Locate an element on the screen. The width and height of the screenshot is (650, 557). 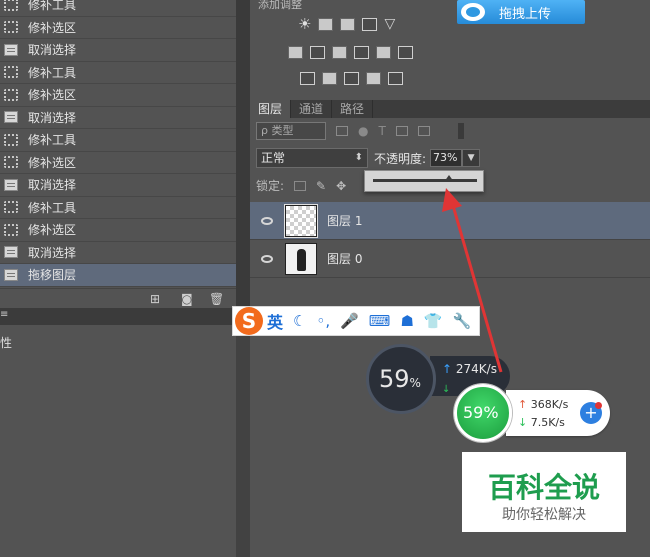
color-balance-icon is located at coordinates (317, 52).